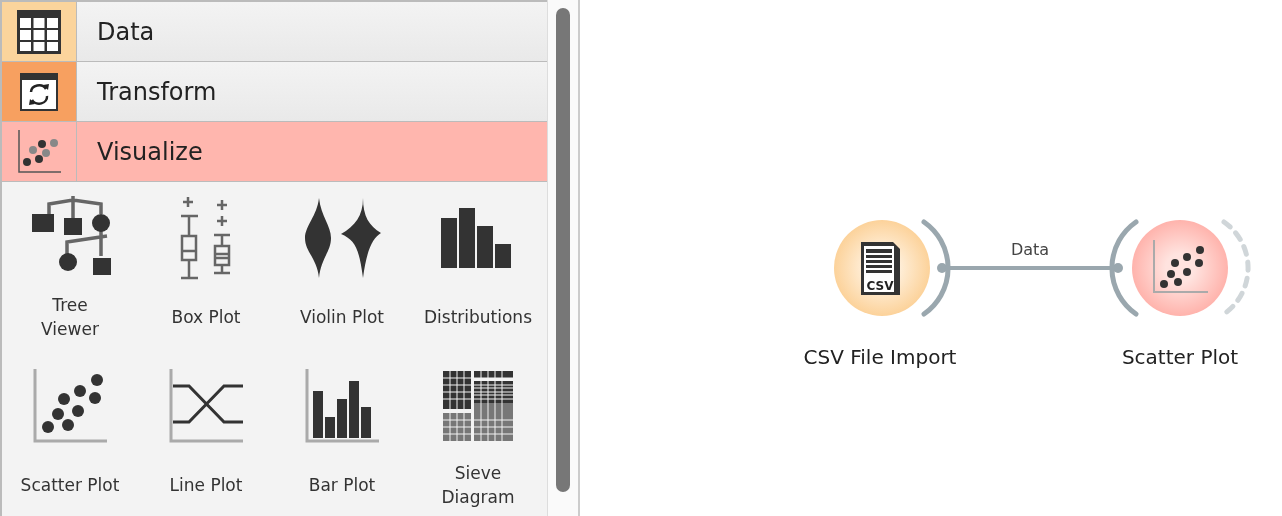  I want to click on widget-label: Distributions, so click(477, 317).